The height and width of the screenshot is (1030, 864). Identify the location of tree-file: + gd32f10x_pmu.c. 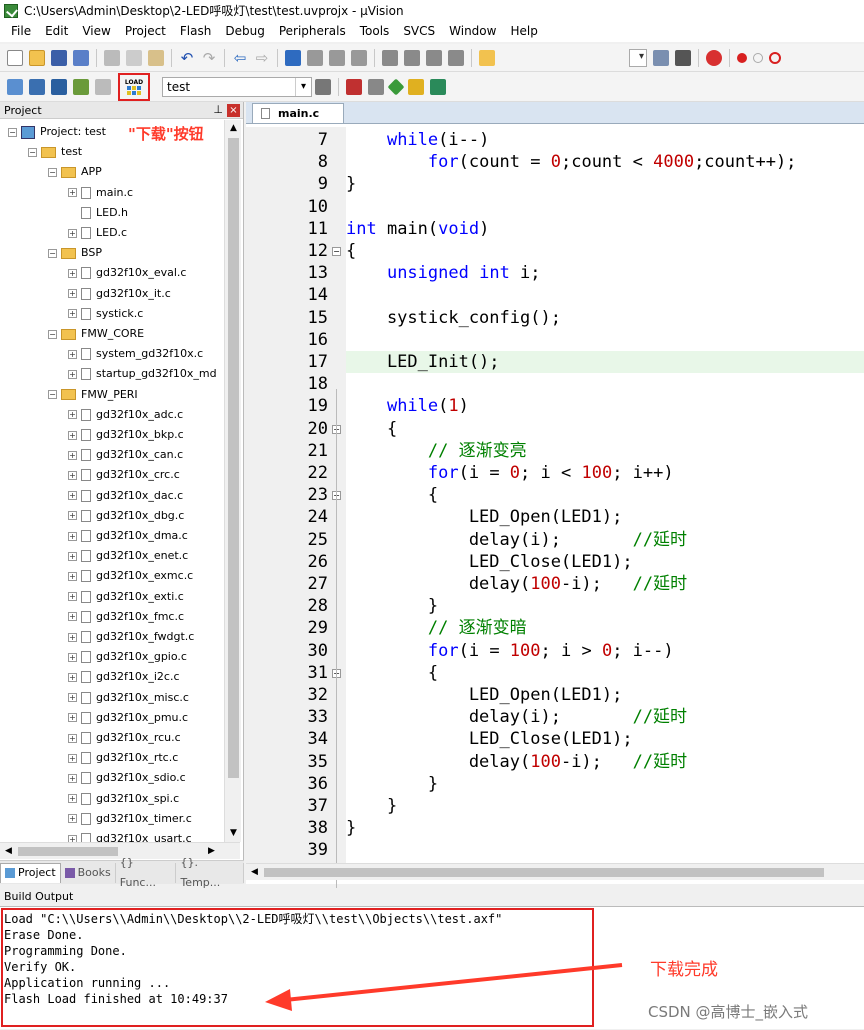
(128, 718).